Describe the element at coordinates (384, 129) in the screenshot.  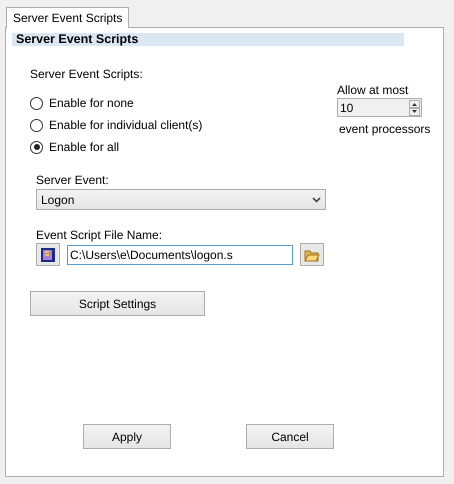
I see `spinner-label: event processors` at that location.